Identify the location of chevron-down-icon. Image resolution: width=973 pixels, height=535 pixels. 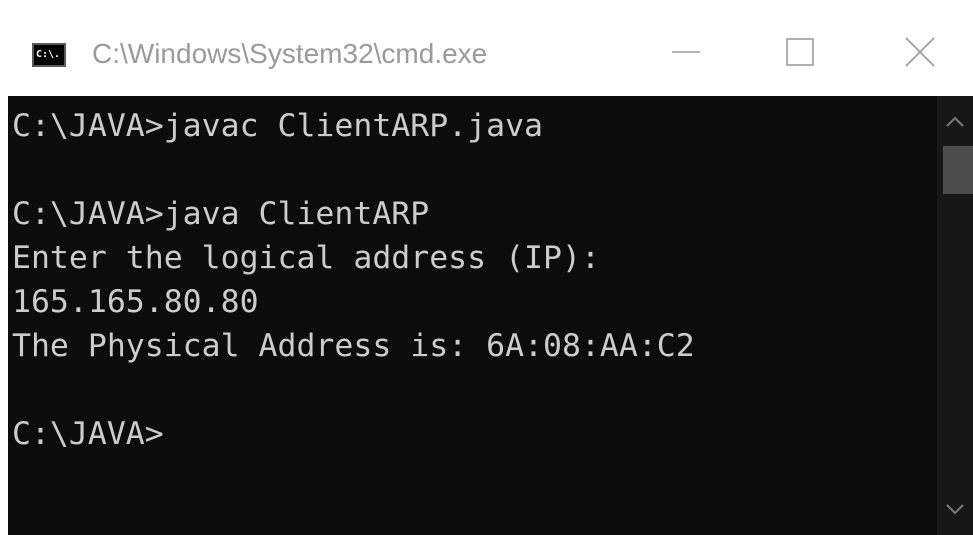
(955, 509).